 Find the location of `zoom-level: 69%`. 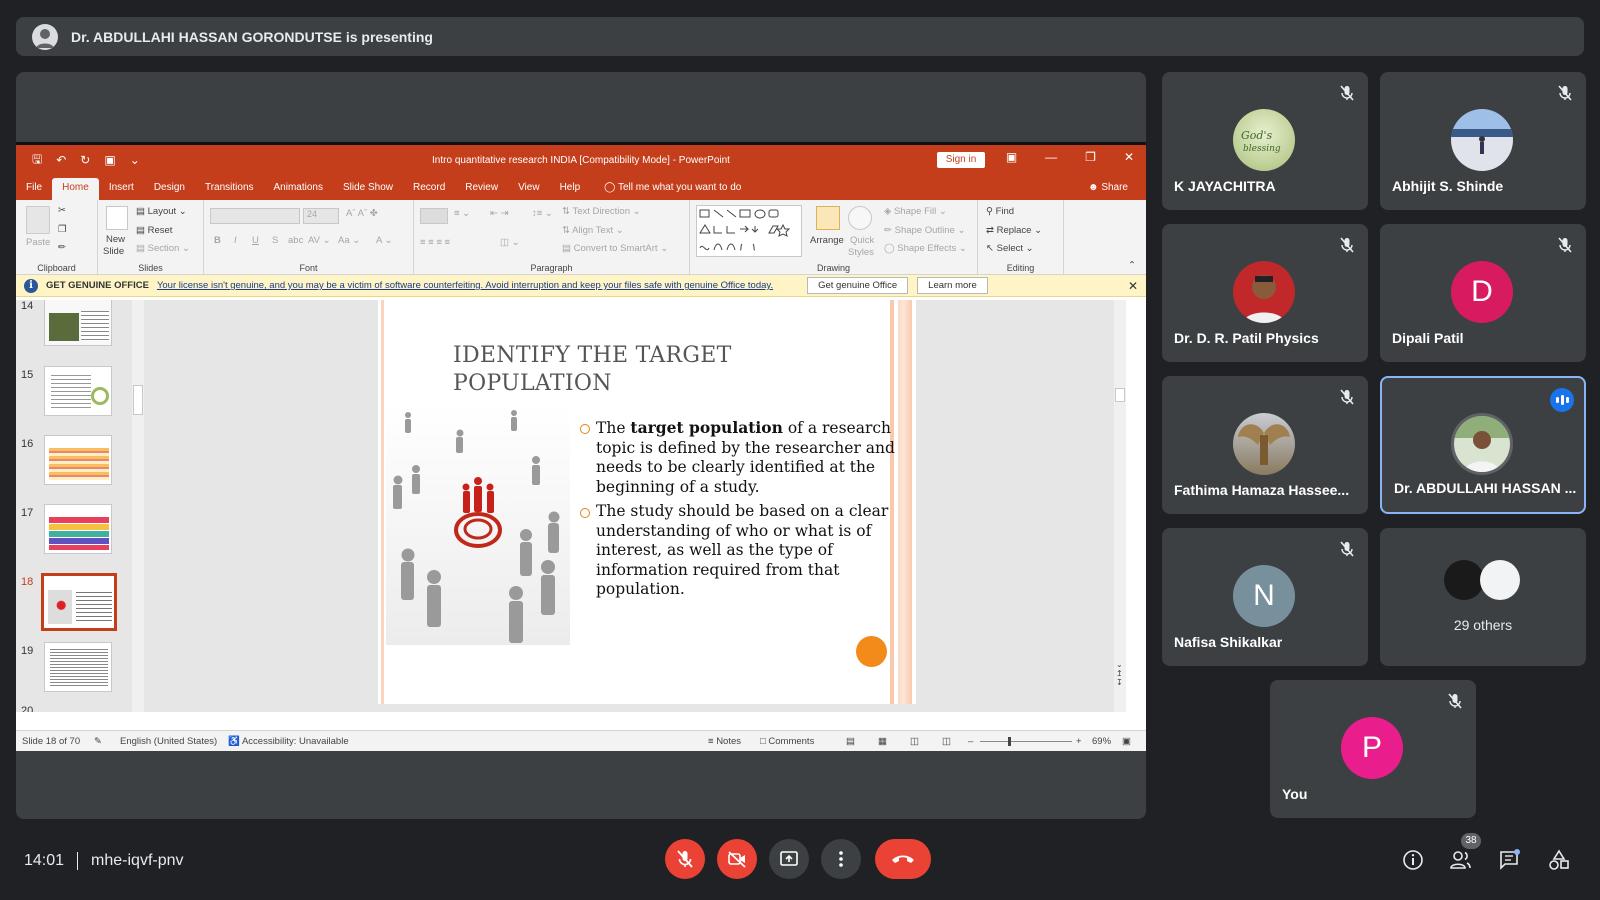

zoom-level: 69% is located at coordinates (1101, 741).